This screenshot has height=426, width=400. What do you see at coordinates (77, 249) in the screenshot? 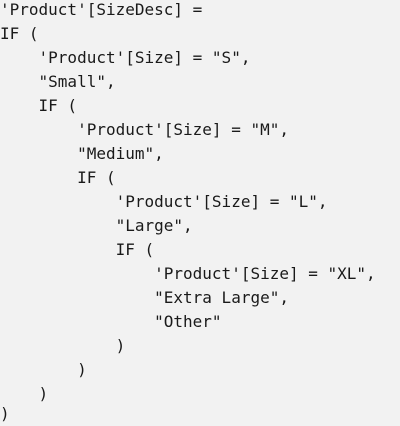
I see `code-line-11: IF (` at bounding box center [77, 249].